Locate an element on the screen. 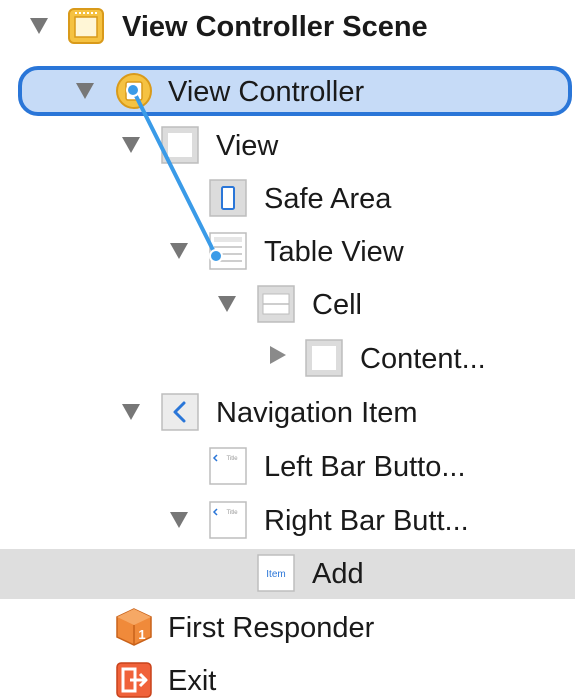 The height and width of the screenshot is (700, 575). outline-row-navigation-item: Navigation Item is located at coordinates (287, 413).